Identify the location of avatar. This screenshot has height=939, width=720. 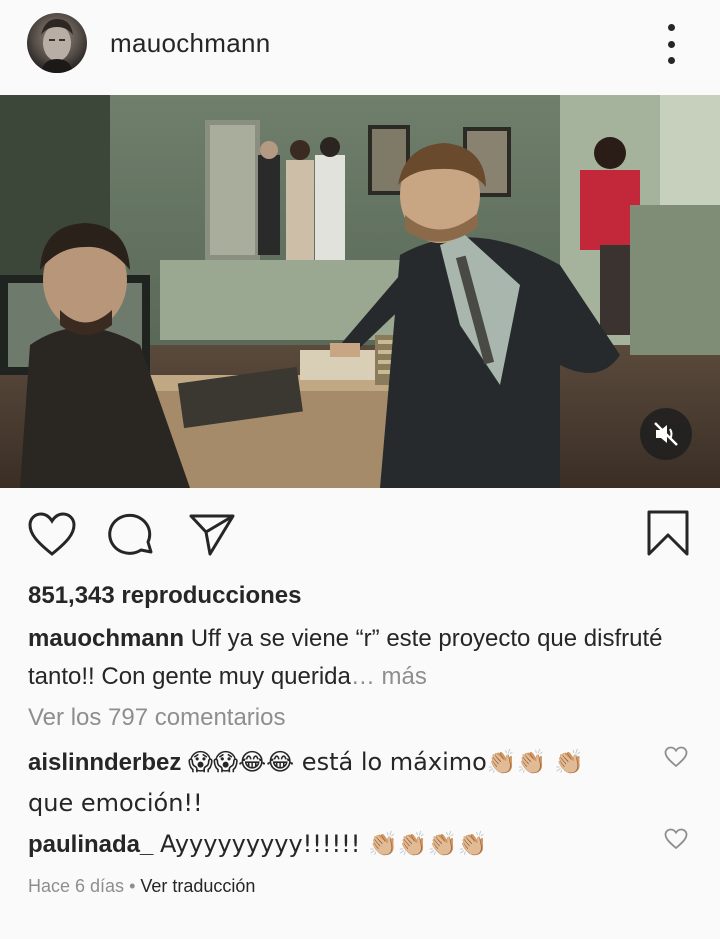
(57, 43).